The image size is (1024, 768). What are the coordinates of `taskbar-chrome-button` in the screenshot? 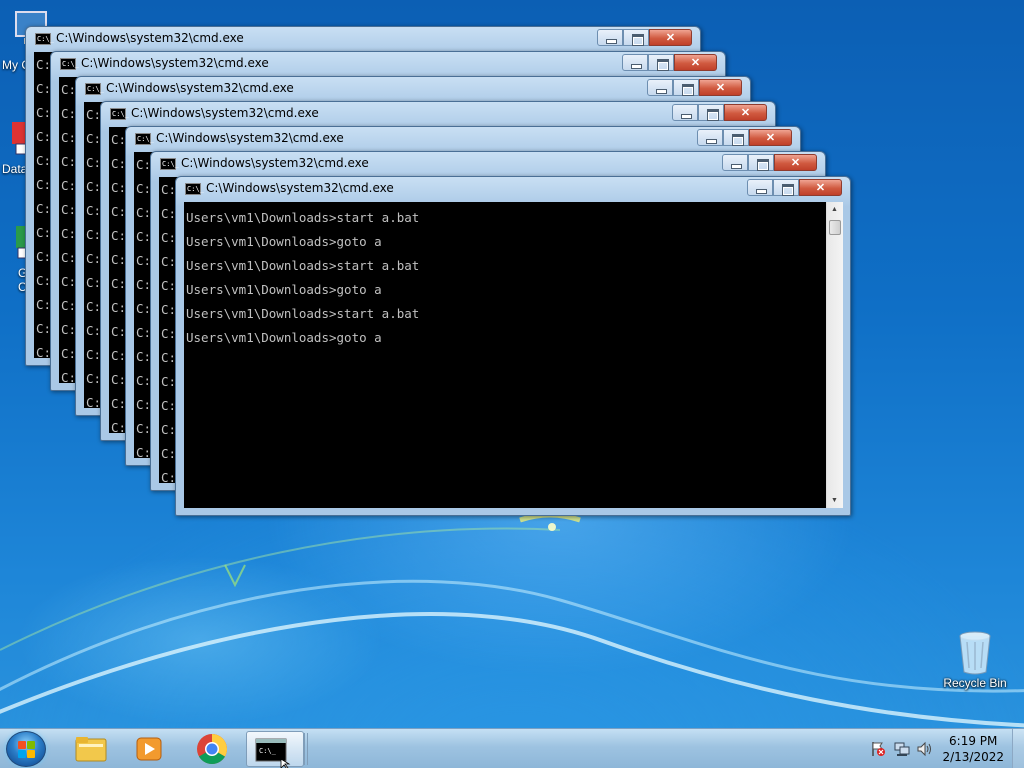 It's located at (212, 749).